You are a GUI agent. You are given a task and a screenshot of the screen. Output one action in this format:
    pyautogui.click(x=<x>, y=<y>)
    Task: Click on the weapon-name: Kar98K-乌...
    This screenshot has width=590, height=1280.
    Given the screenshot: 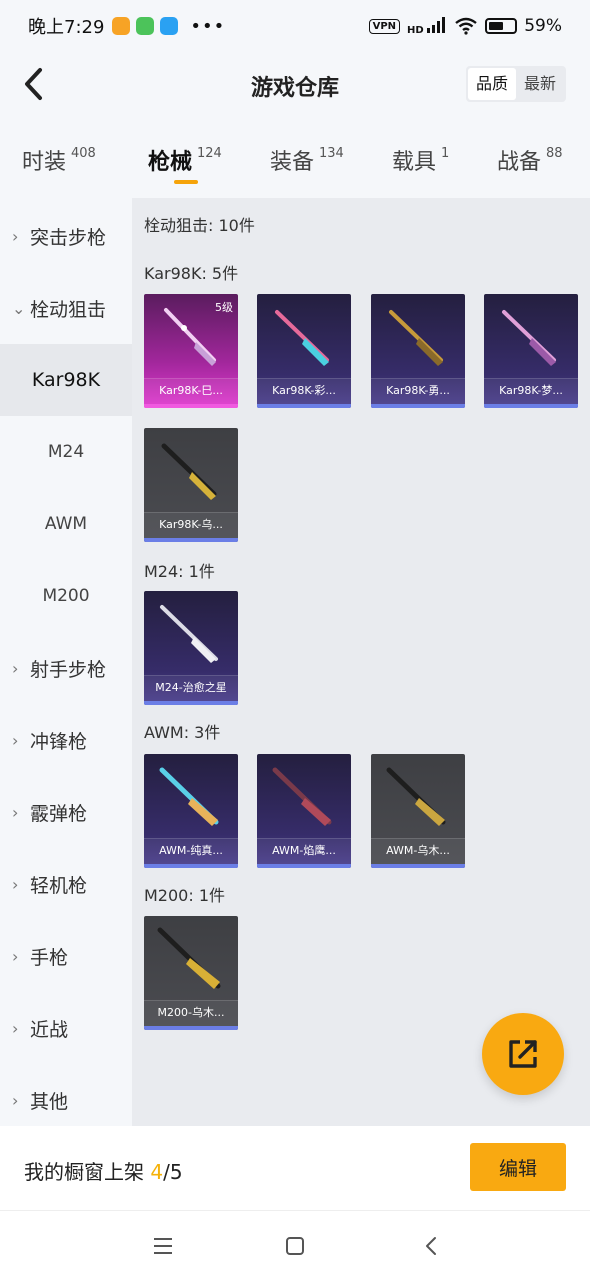 What is the action you would take?
    pyautogui.click(x=191, y=524)
    